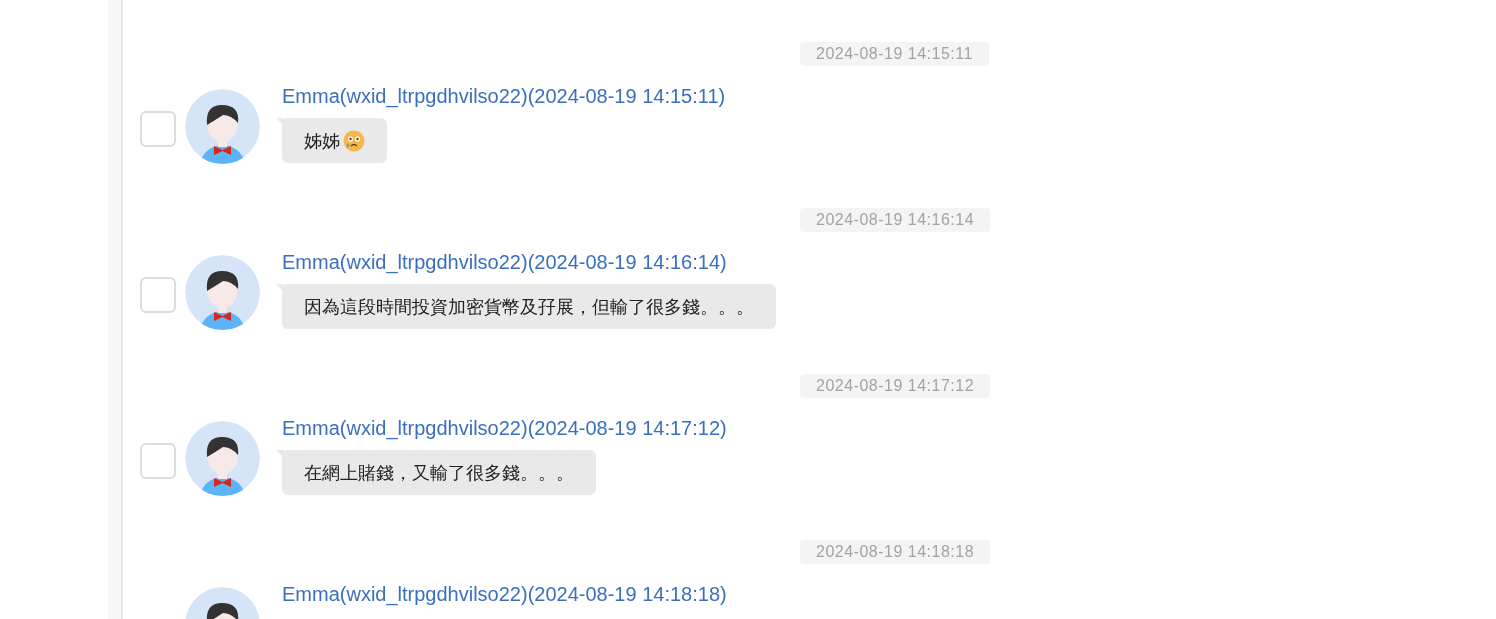 This screenshot has height=619, width=1496. I want to click on message-text: 因為這段時間投資加密貨幣及孖展，但輸了很多錢。。。, so click(529, 307).